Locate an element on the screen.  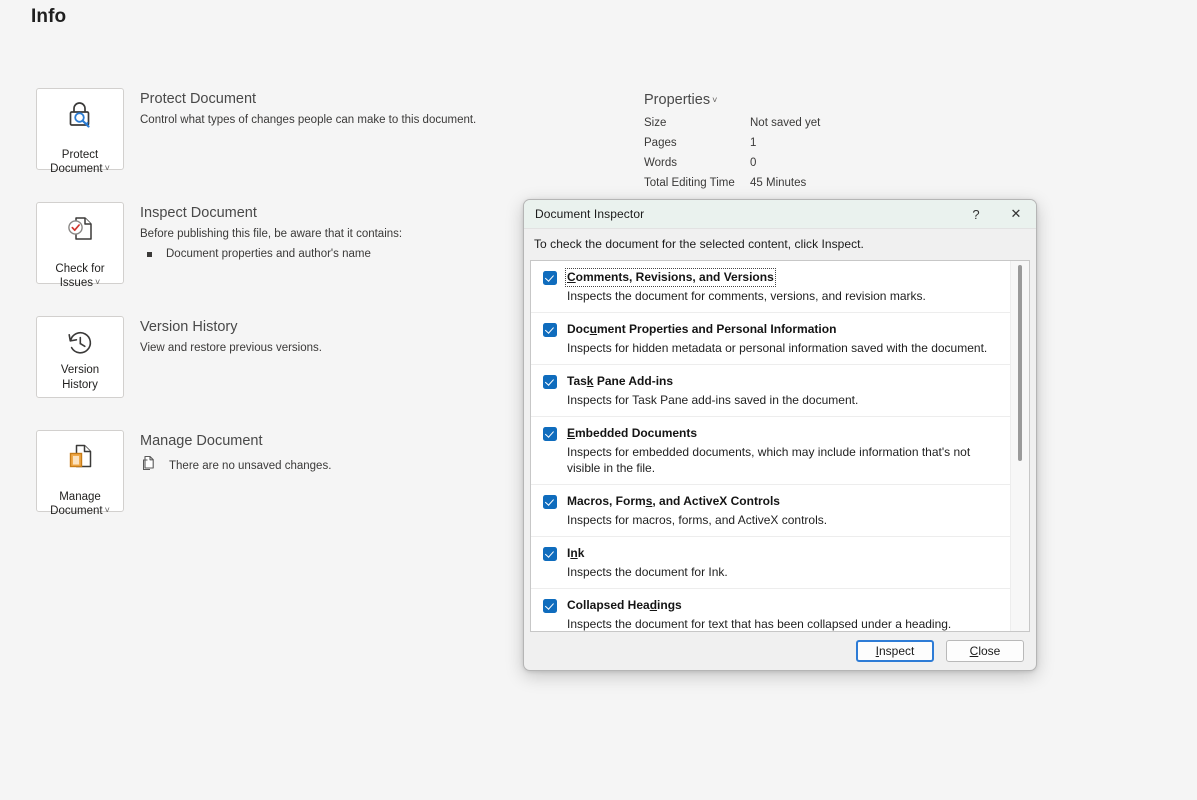
inspector-item-label: Ink is located at coordinates (576, 553).